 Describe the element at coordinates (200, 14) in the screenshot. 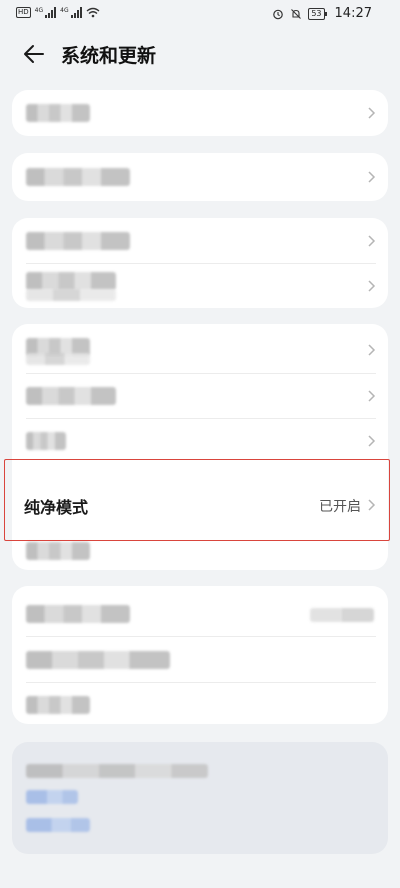

I see `status-bar: HD 4G 4G 53 14:27` at that location.